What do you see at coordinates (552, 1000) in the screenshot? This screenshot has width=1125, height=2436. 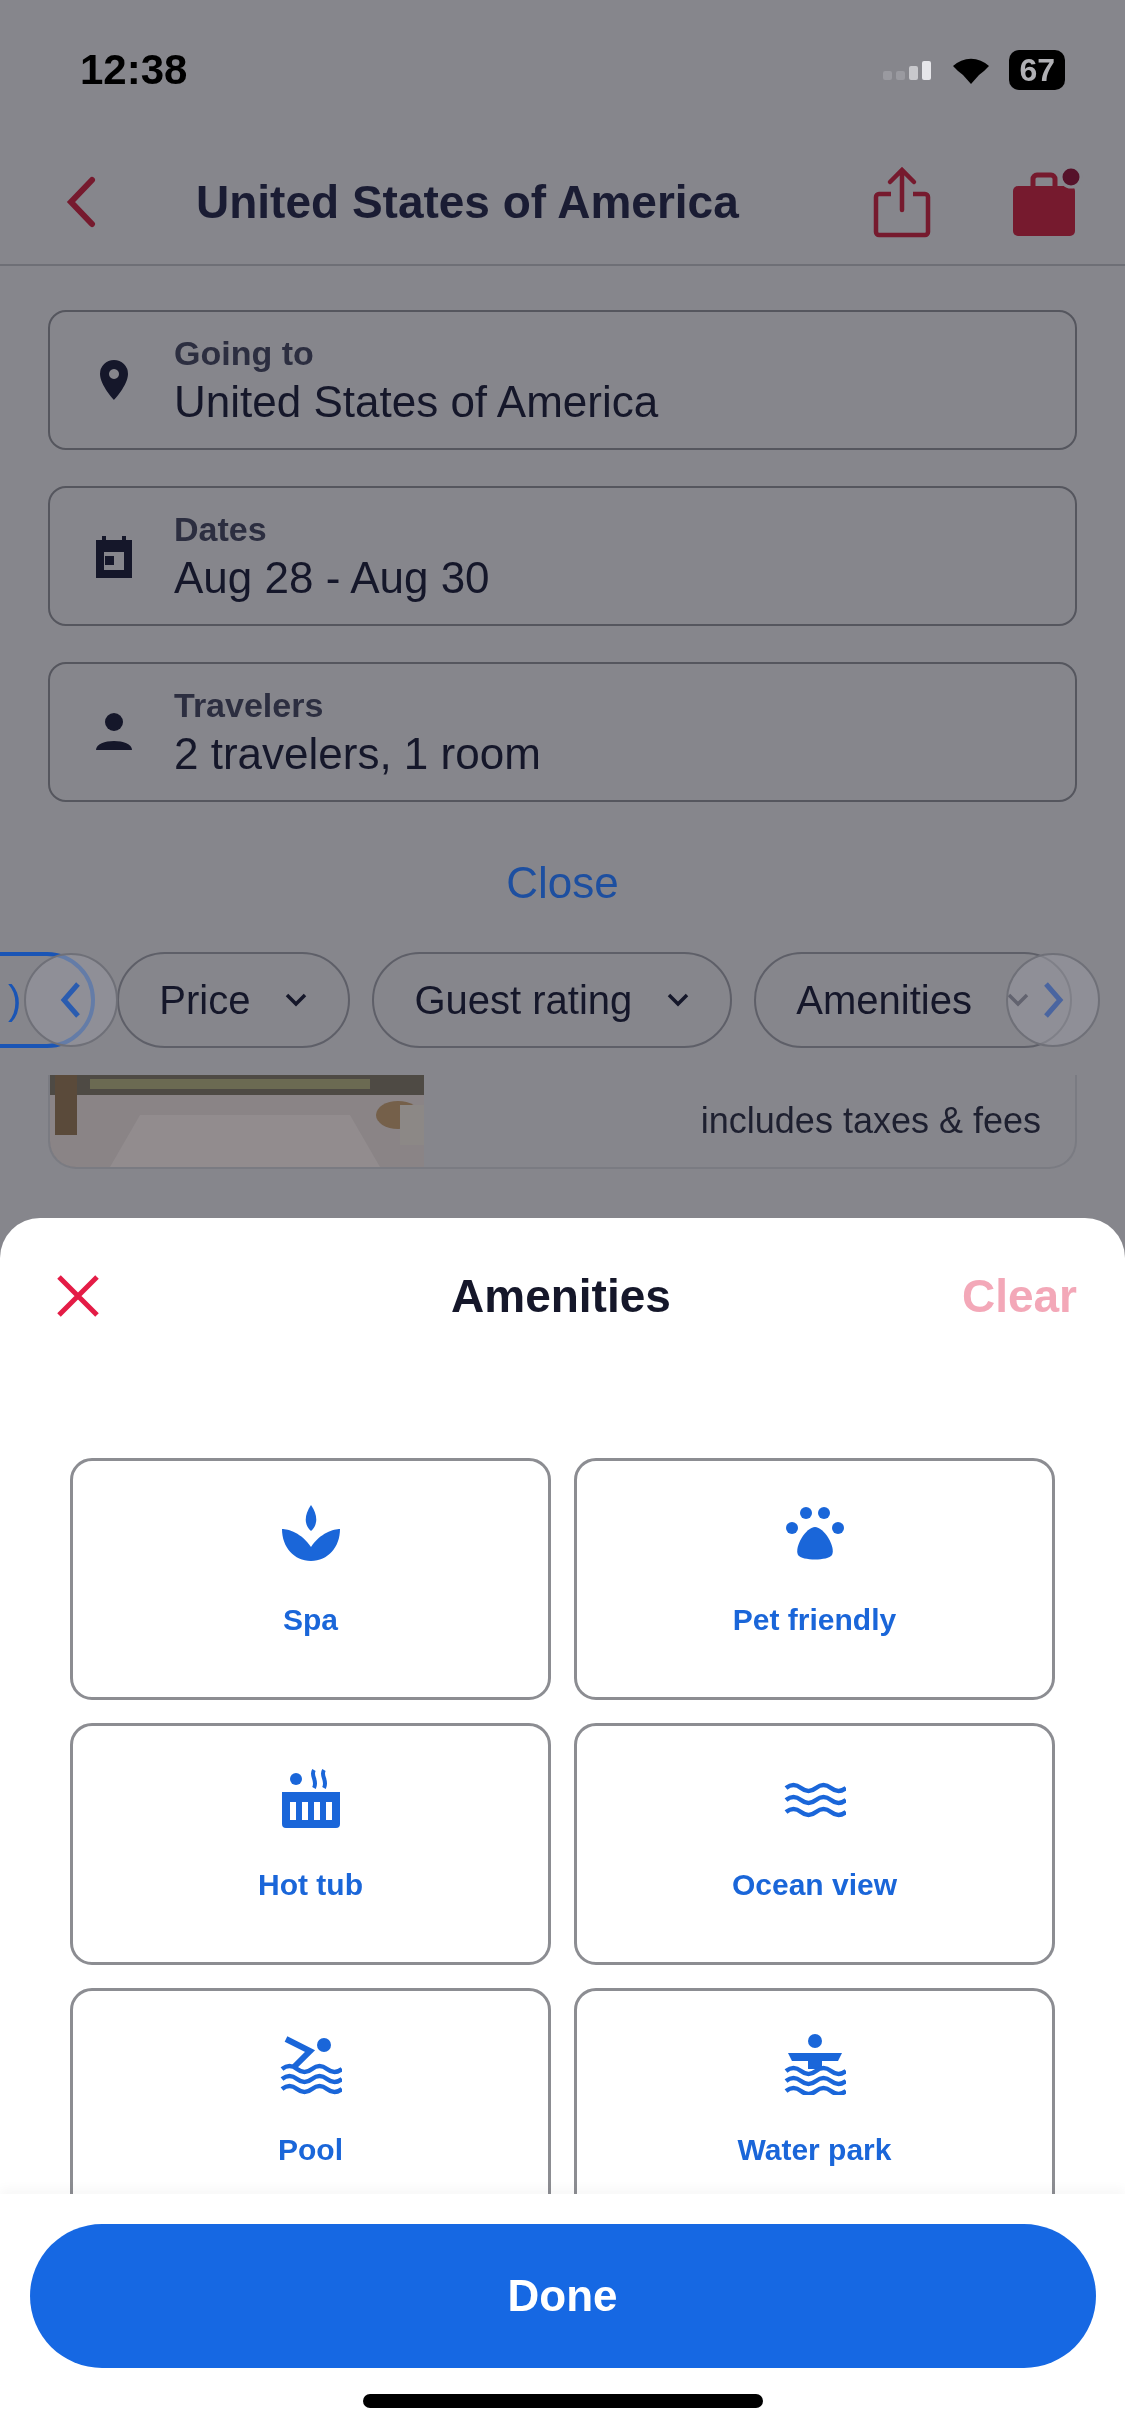 I see `filter-chip: Guest rating` at bounding box center [552, 1000].